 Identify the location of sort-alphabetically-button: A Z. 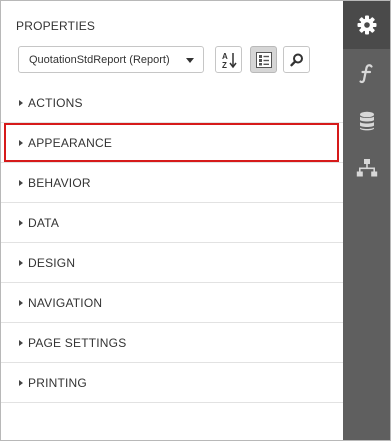
(228, 59).